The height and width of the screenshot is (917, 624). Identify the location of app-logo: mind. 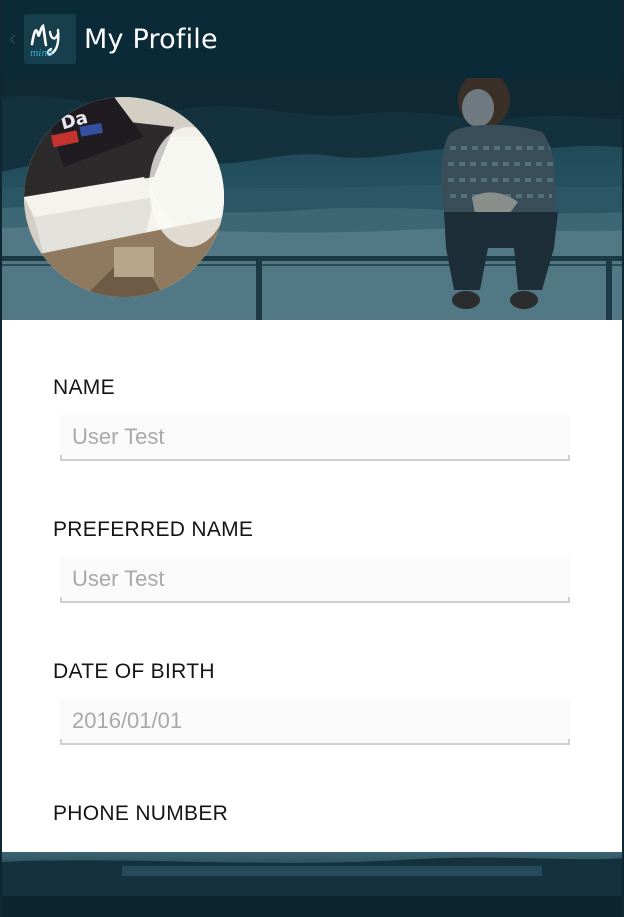
(50, 39).